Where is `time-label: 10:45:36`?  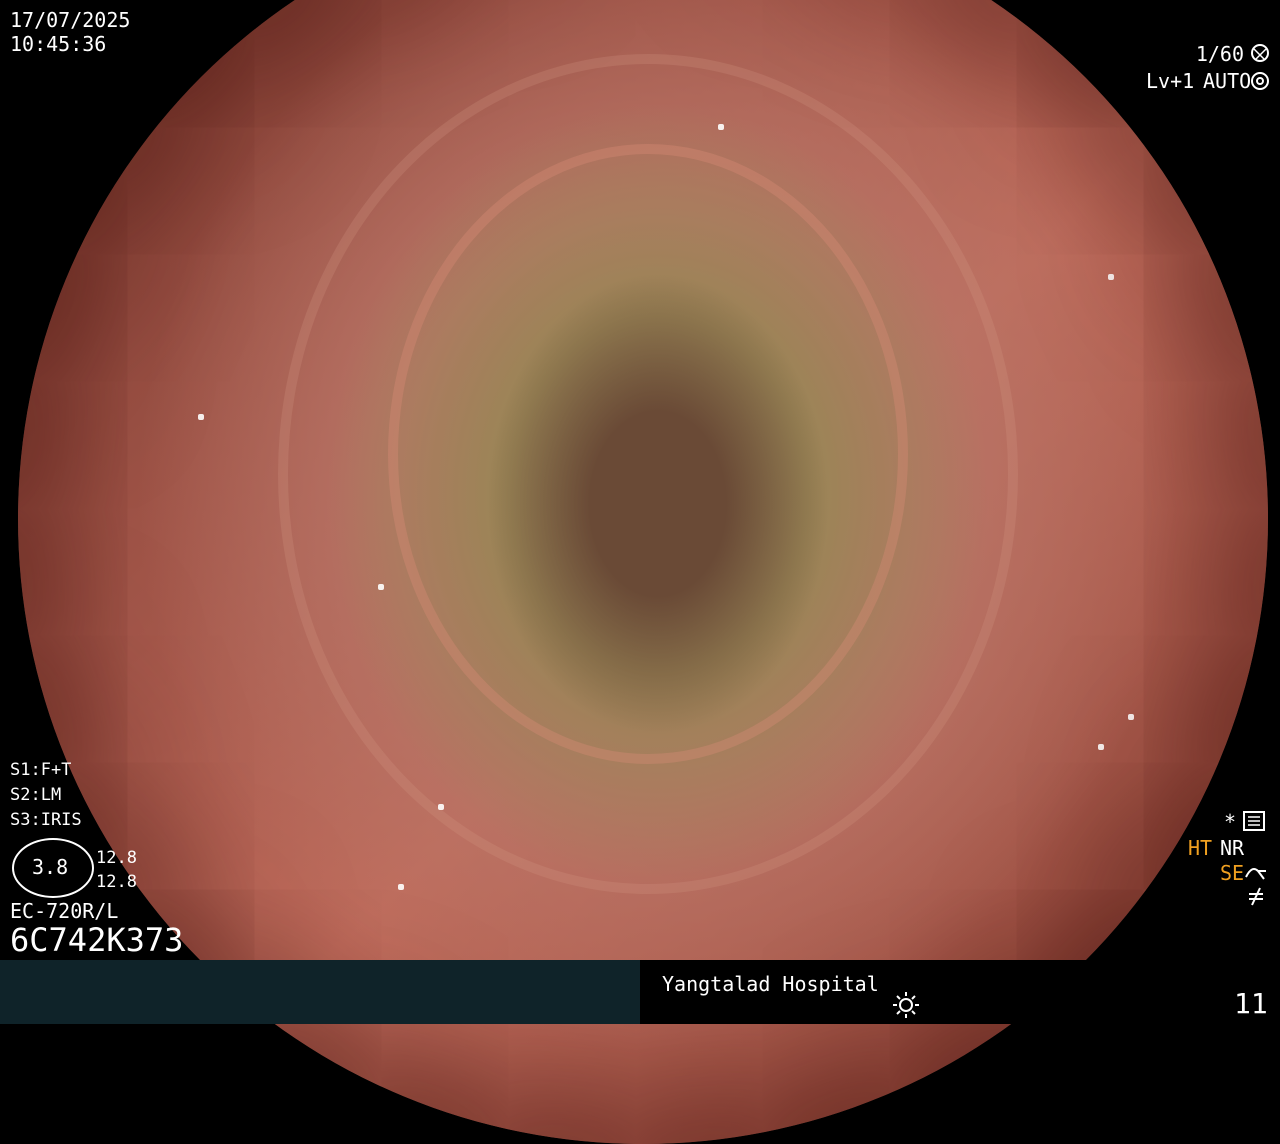
time-label: 10:45:36 is located at coordinates (58, 44).